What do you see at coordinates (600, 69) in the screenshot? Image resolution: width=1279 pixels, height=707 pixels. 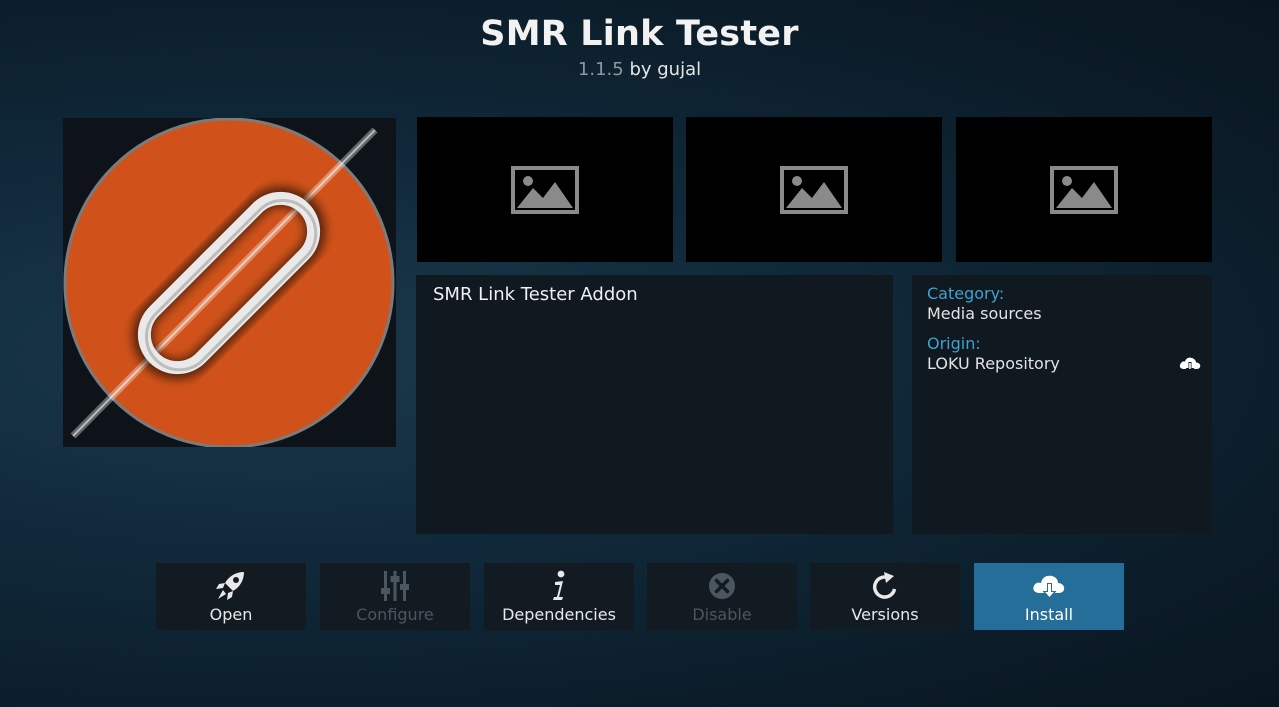 I see `addon-version: 1.1.5` at bounding box center [600, 69].